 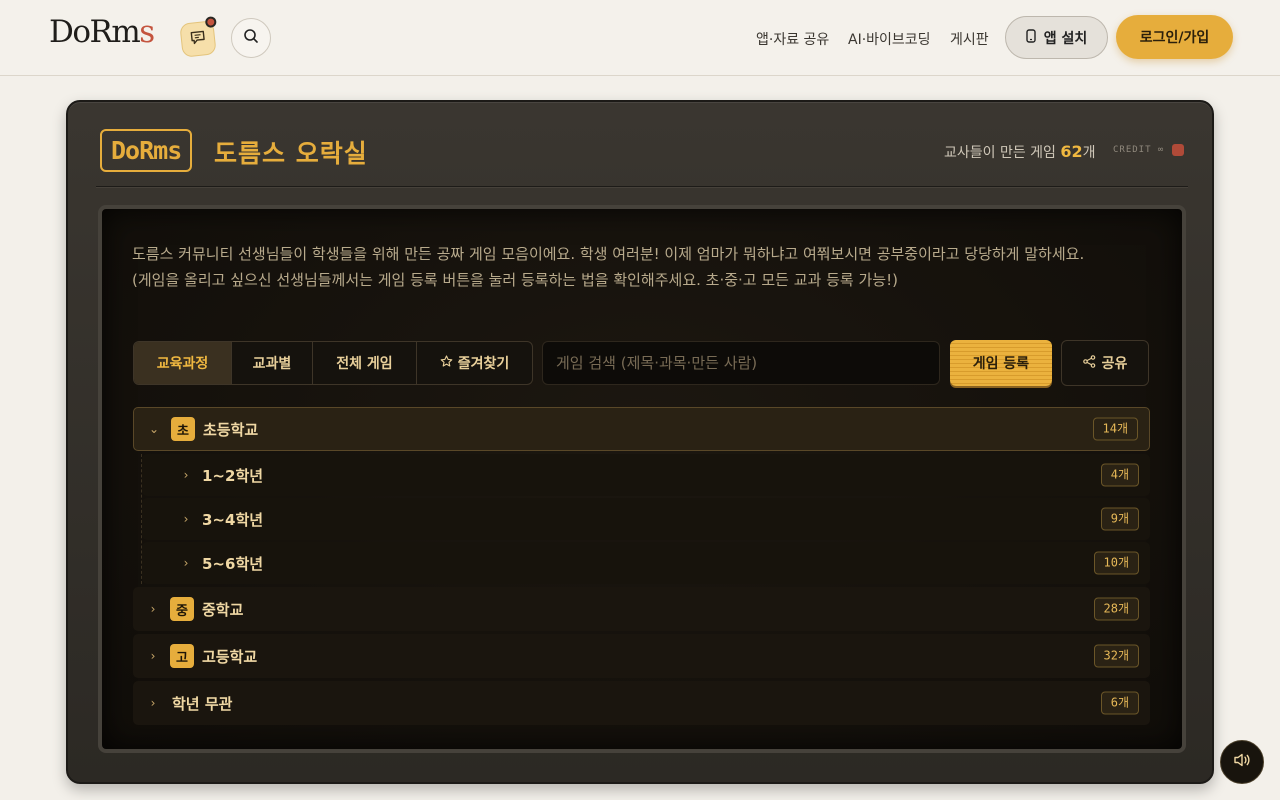 I want to click on register-game-button: 게임 등록, so click(x=1001, y=363).